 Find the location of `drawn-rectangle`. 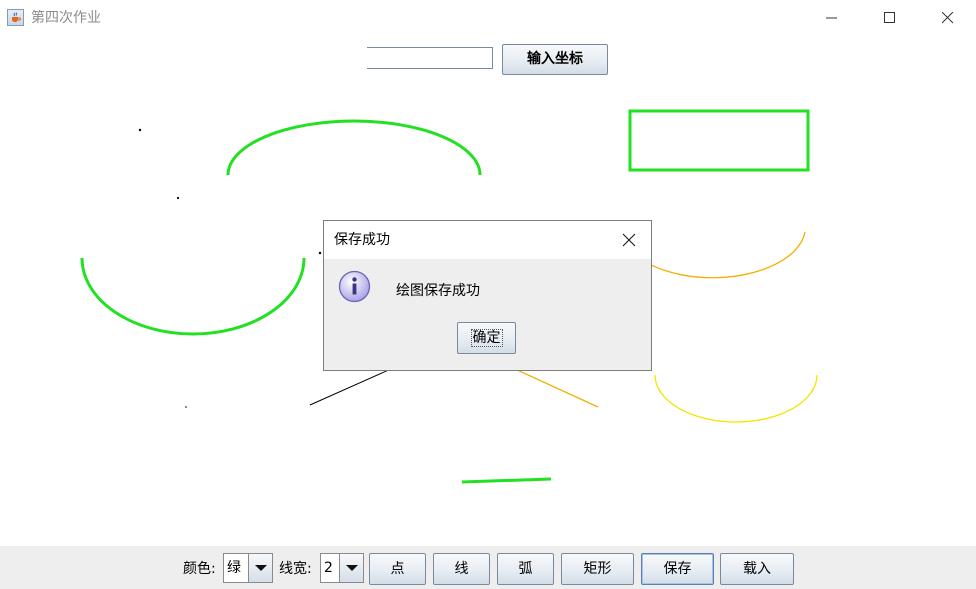

drawn-rectangle is located at coordinates (719, 140).